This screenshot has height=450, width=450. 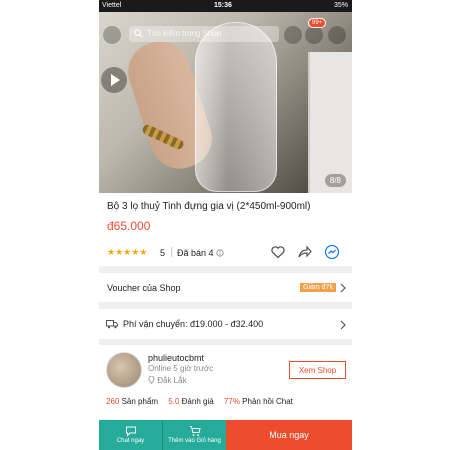 What do you see at coordinates (225, 287) in the screenshot?
I see `shop-voucher-row: Voucher của Shop Giảm đ7k` at bounding box center [225, 287].